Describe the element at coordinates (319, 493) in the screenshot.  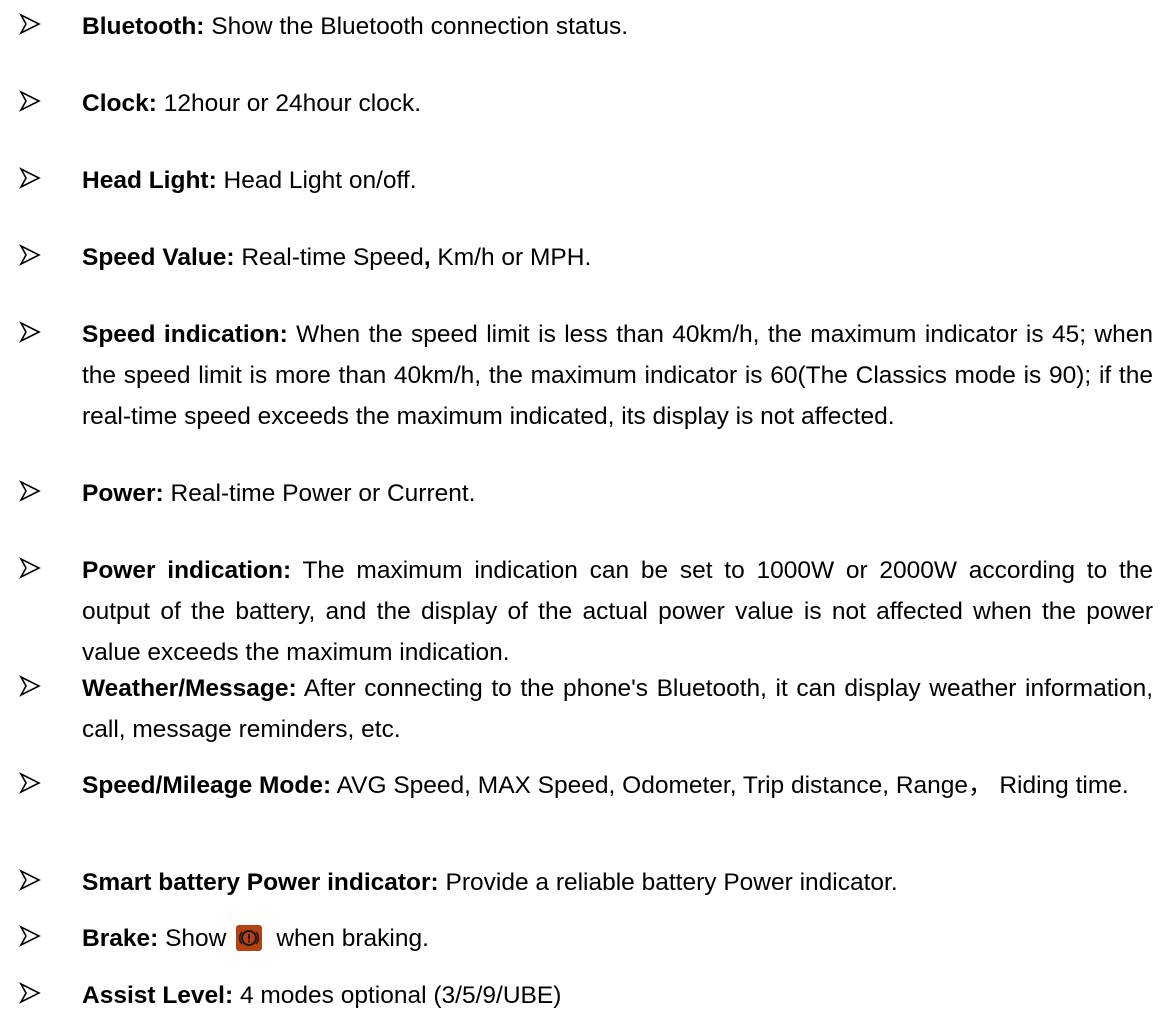
I see `item-desc: Real-time Power or Current.` at that location.